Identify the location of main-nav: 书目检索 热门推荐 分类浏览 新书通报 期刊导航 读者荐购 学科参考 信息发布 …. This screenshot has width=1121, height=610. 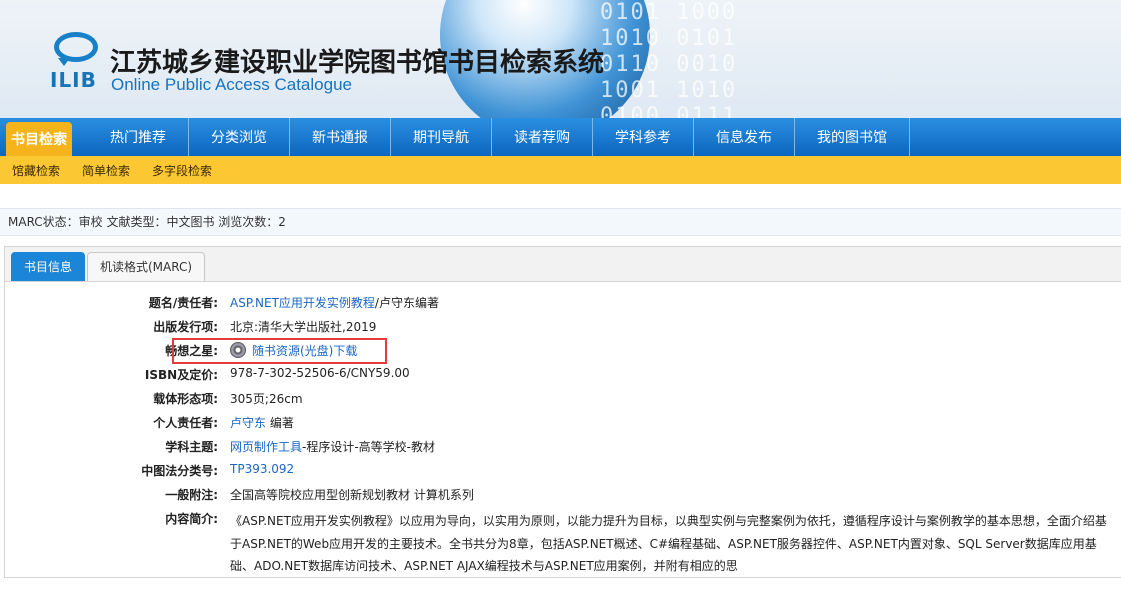
(560, 137).